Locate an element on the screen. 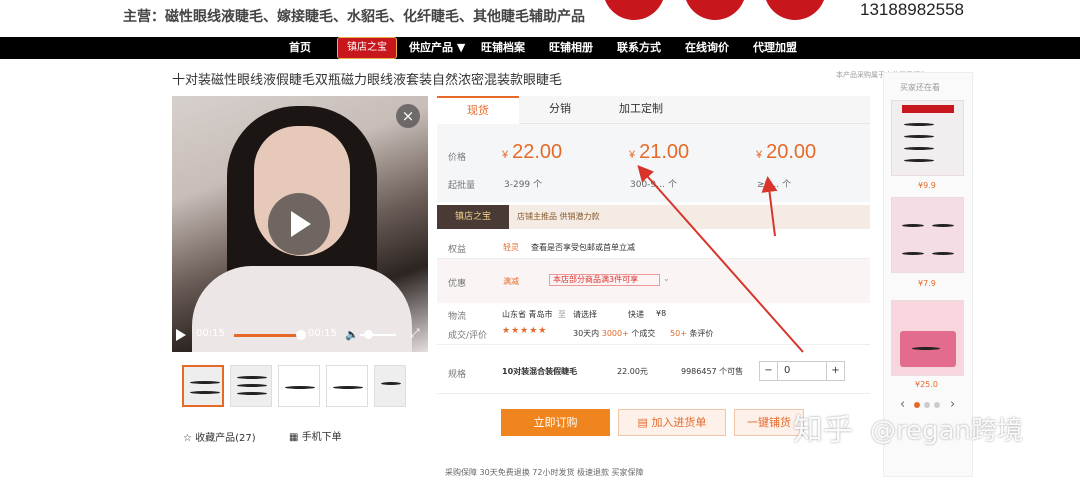 Image resolution: width=1080 pixels, height=477 pixels. guarantee-badge is located at coordinates (715, 10).